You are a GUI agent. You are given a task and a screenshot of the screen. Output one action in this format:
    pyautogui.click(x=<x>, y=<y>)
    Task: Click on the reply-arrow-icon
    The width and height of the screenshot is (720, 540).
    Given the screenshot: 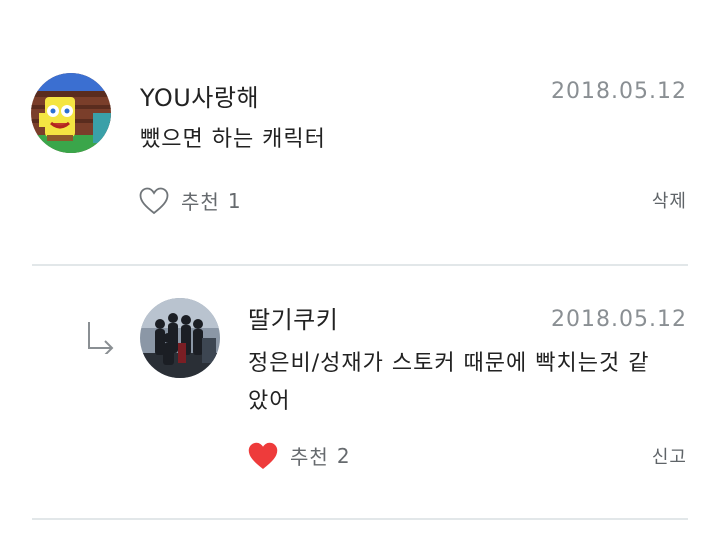 What is the action you would take?
    pyautogui.click(x=101, y=339)
    